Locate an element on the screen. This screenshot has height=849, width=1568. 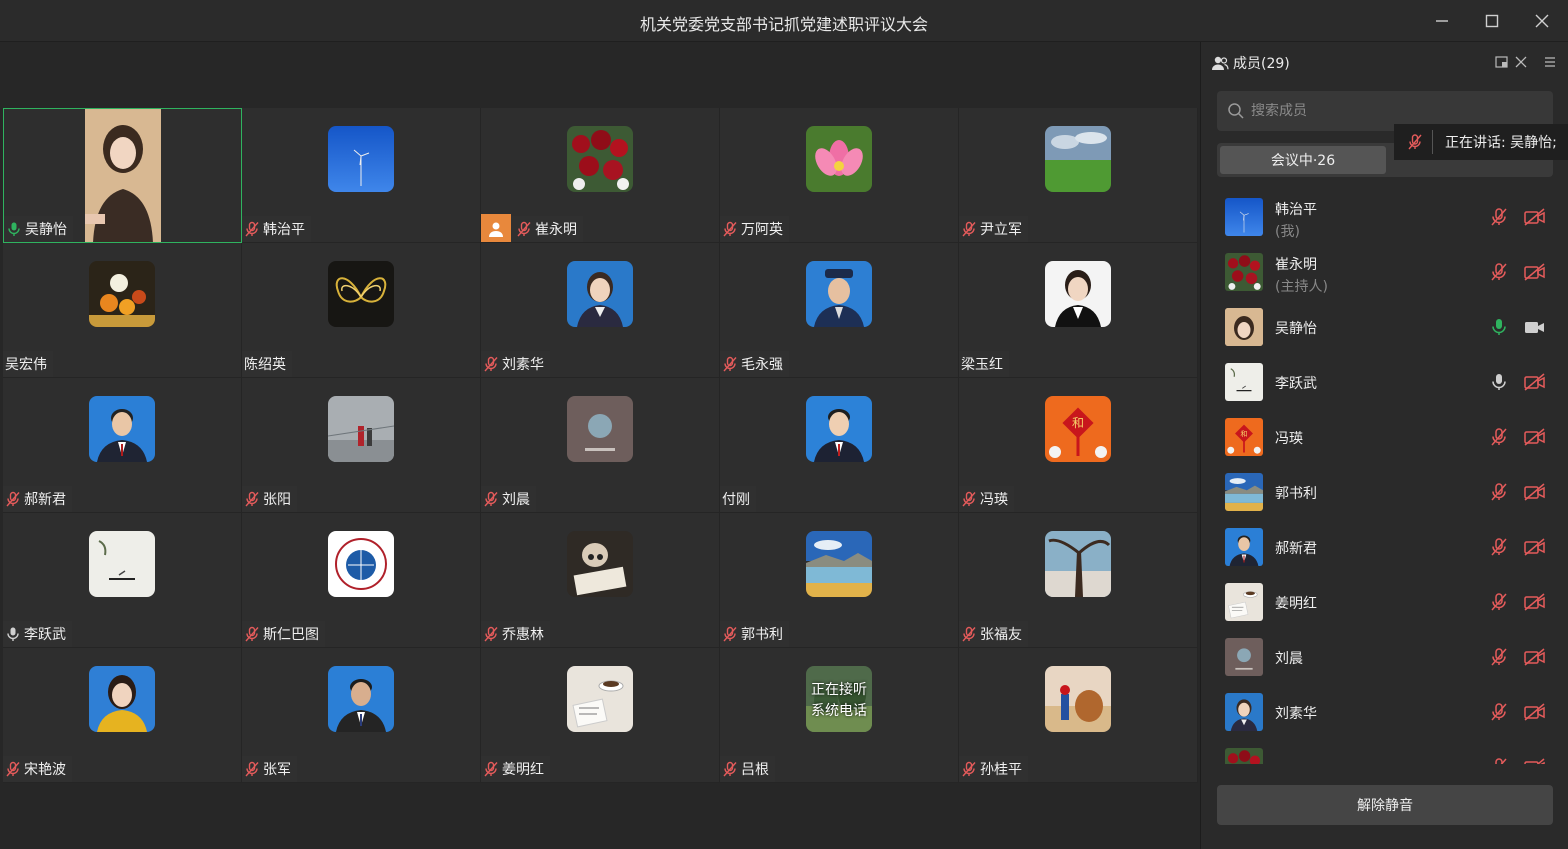
member-name: 姜明红 is located at coordinates (1296, 604).